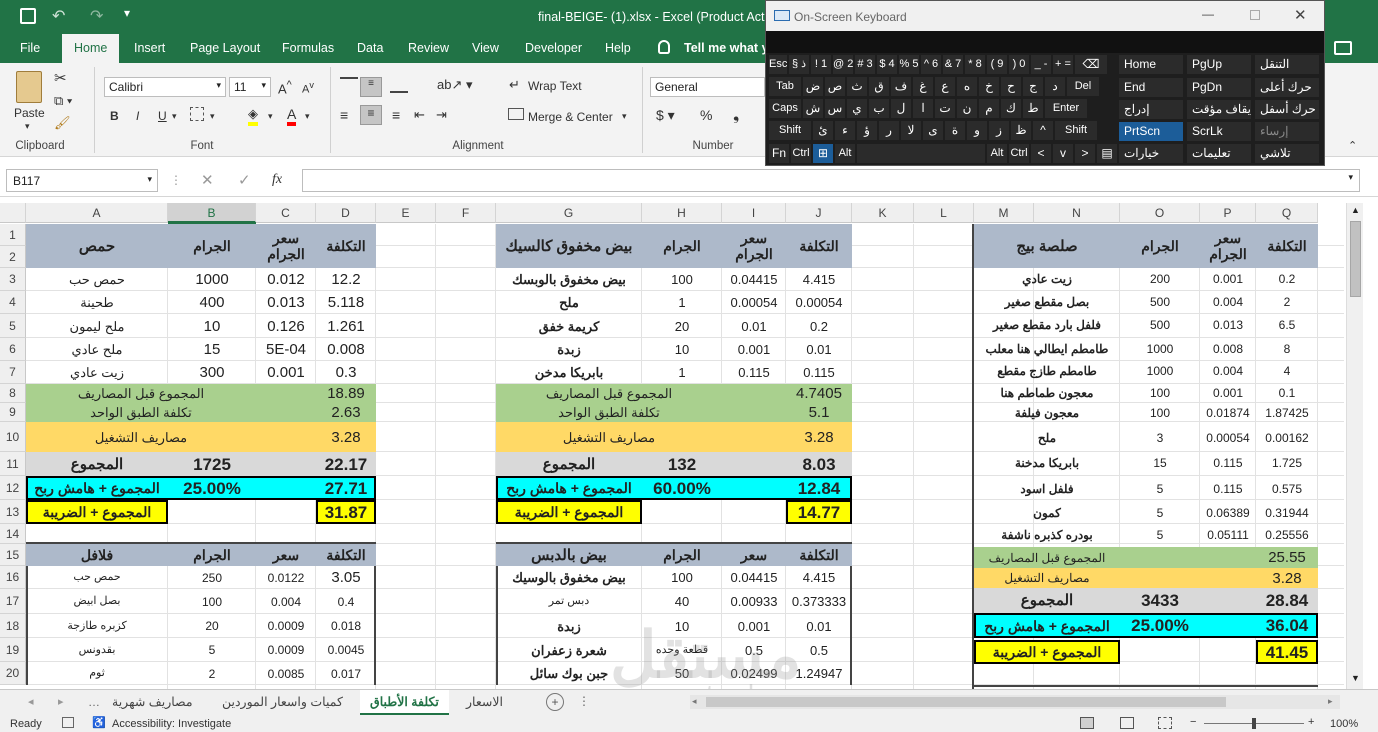 The height and width of the screenshot is (732, 1378). What do you see at coordinates (1355, 678) in the screenshot?
I see `scroll-down-icon: ▼` at bounding box center [1355, 678].